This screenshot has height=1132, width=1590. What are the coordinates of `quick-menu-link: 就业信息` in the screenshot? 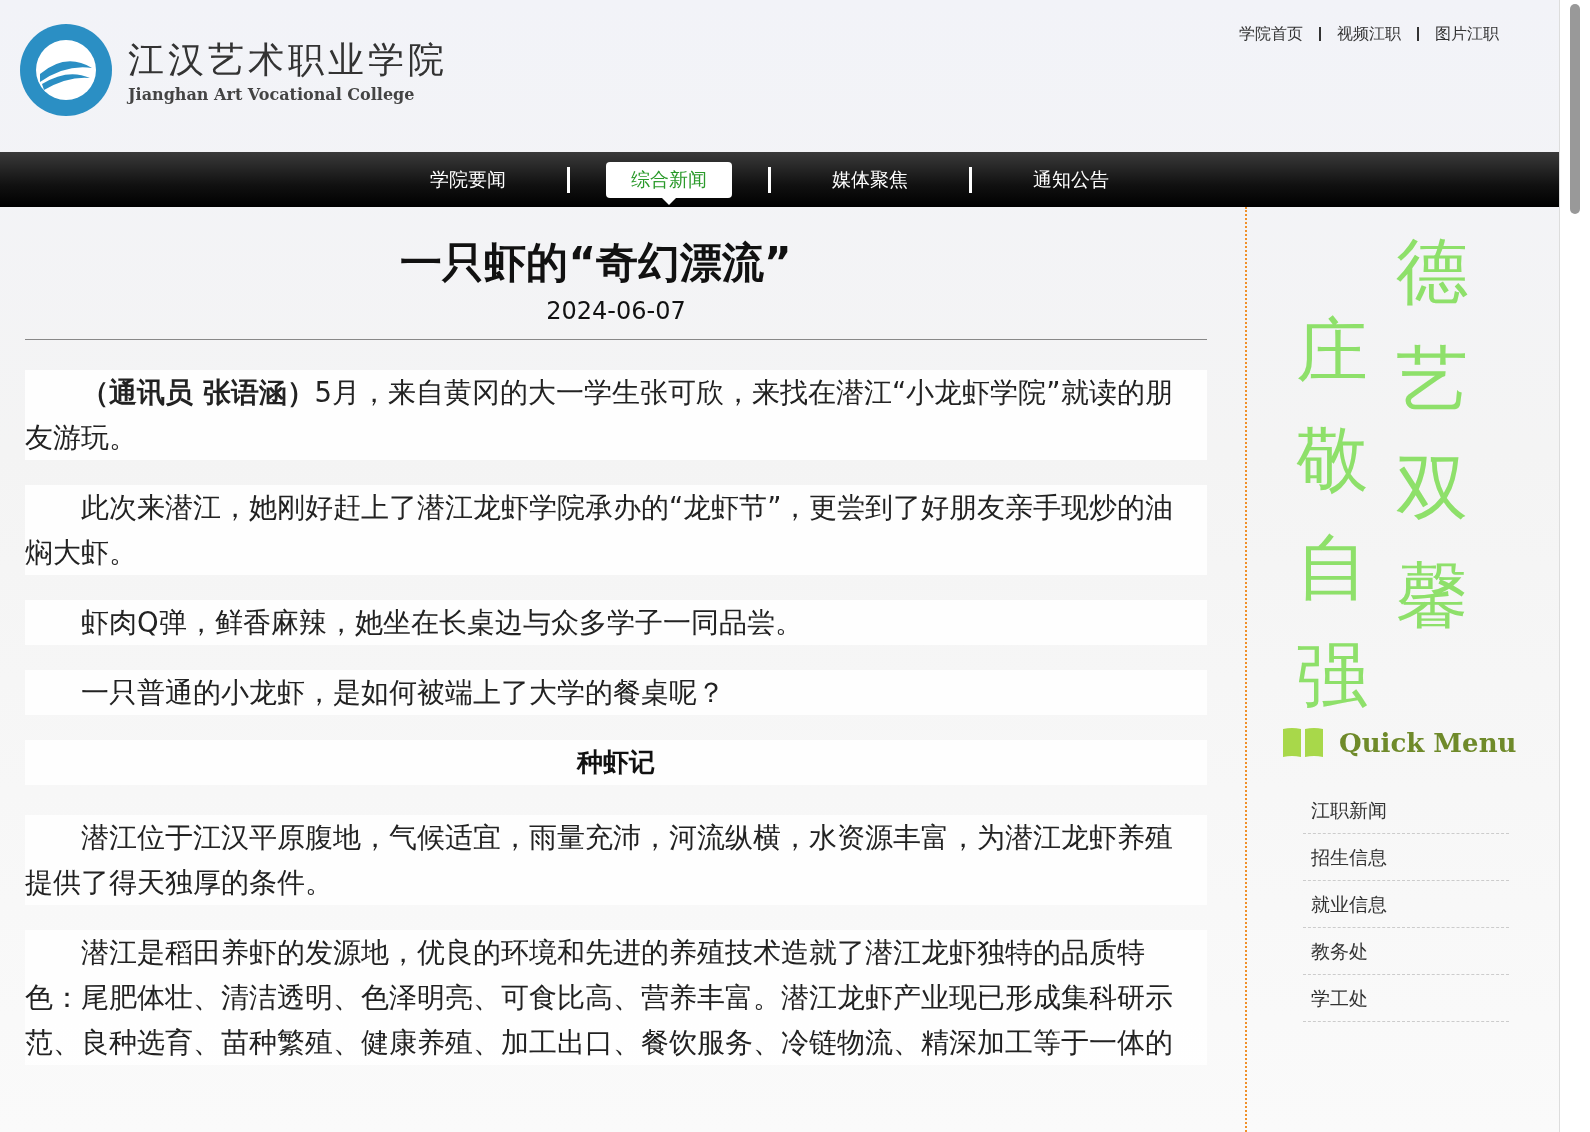 It's located at (1406, 904).